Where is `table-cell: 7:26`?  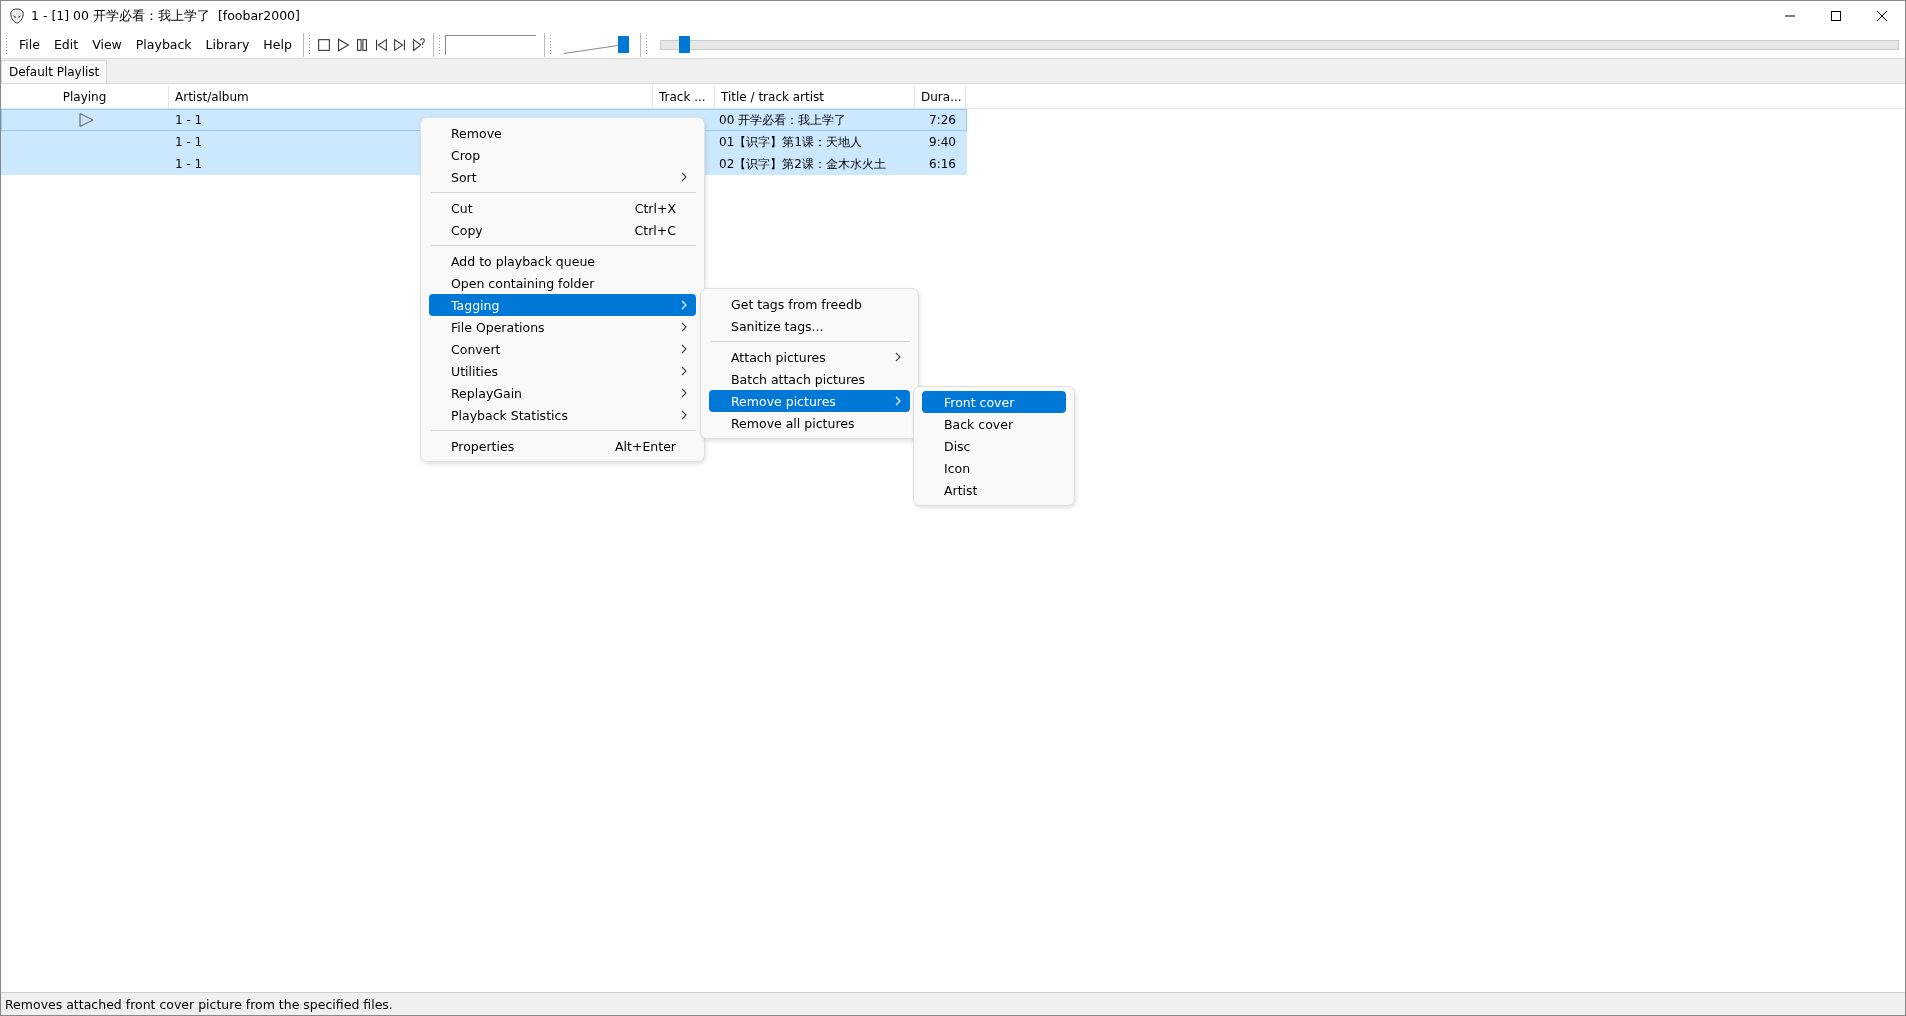
table-cell: 7:26 is located at coordinates (942, 120).